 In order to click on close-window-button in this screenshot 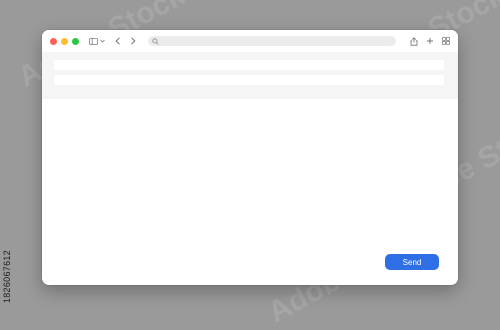, I will do `click(53, 41)`.